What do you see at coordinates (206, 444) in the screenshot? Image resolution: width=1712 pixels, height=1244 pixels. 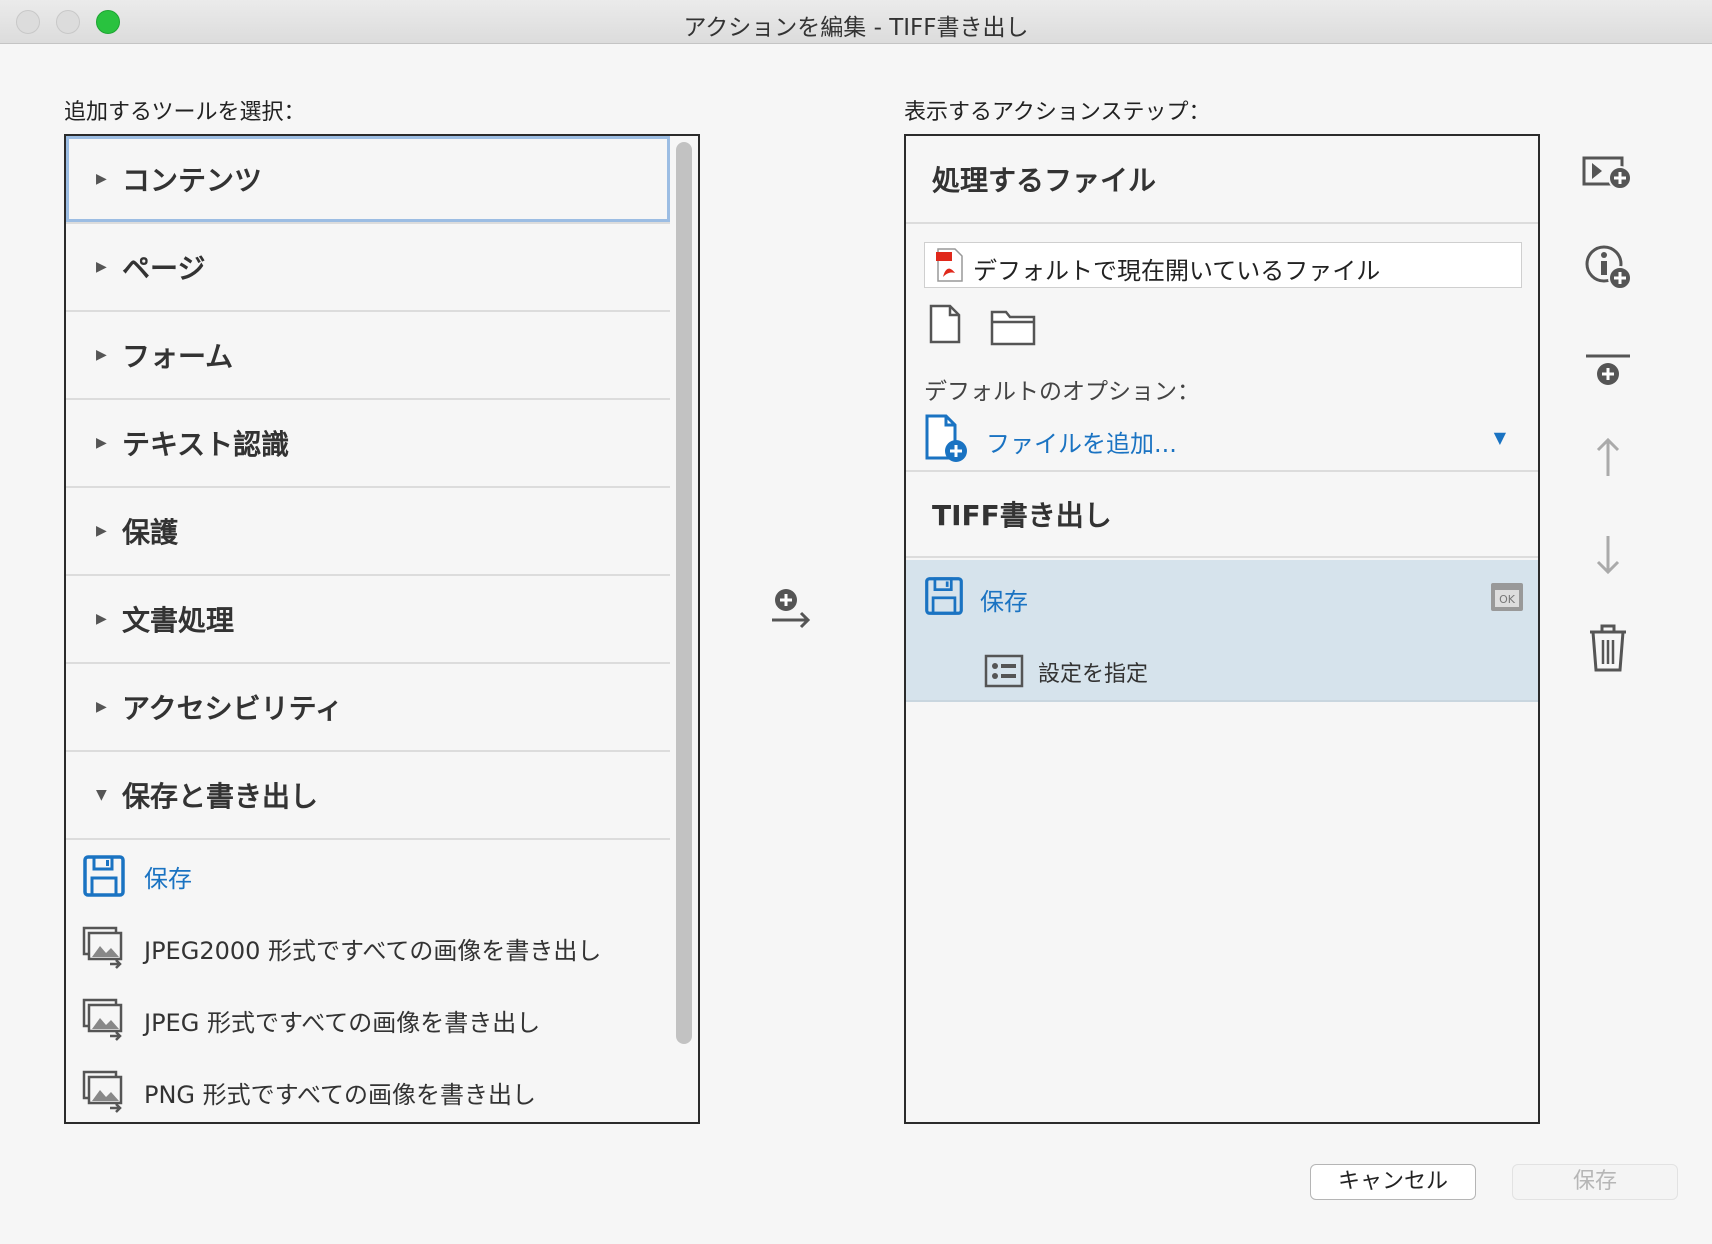 I see `category-label: テキスト認識` at bounding box center [206, 444].